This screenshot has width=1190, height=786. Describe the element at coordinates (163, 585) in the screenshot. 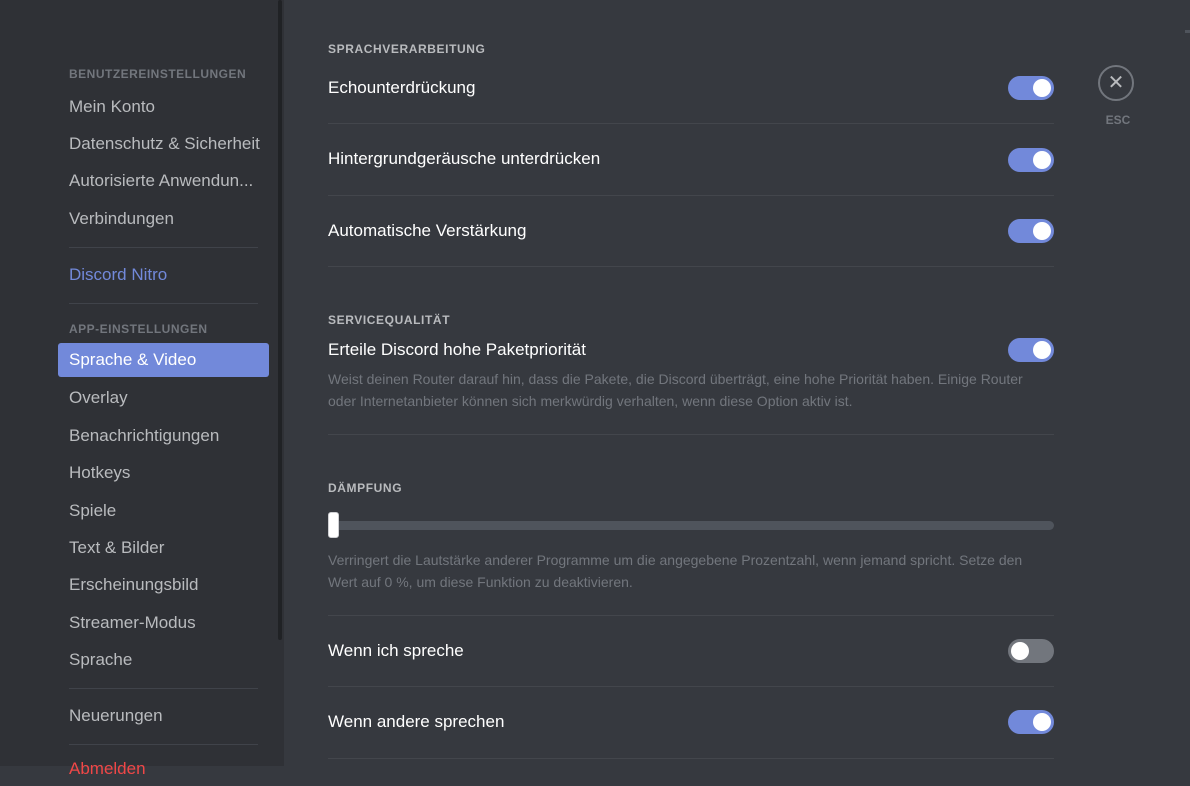

I see `sidebar-item-appearance: Erscheinungsbild` at that location.